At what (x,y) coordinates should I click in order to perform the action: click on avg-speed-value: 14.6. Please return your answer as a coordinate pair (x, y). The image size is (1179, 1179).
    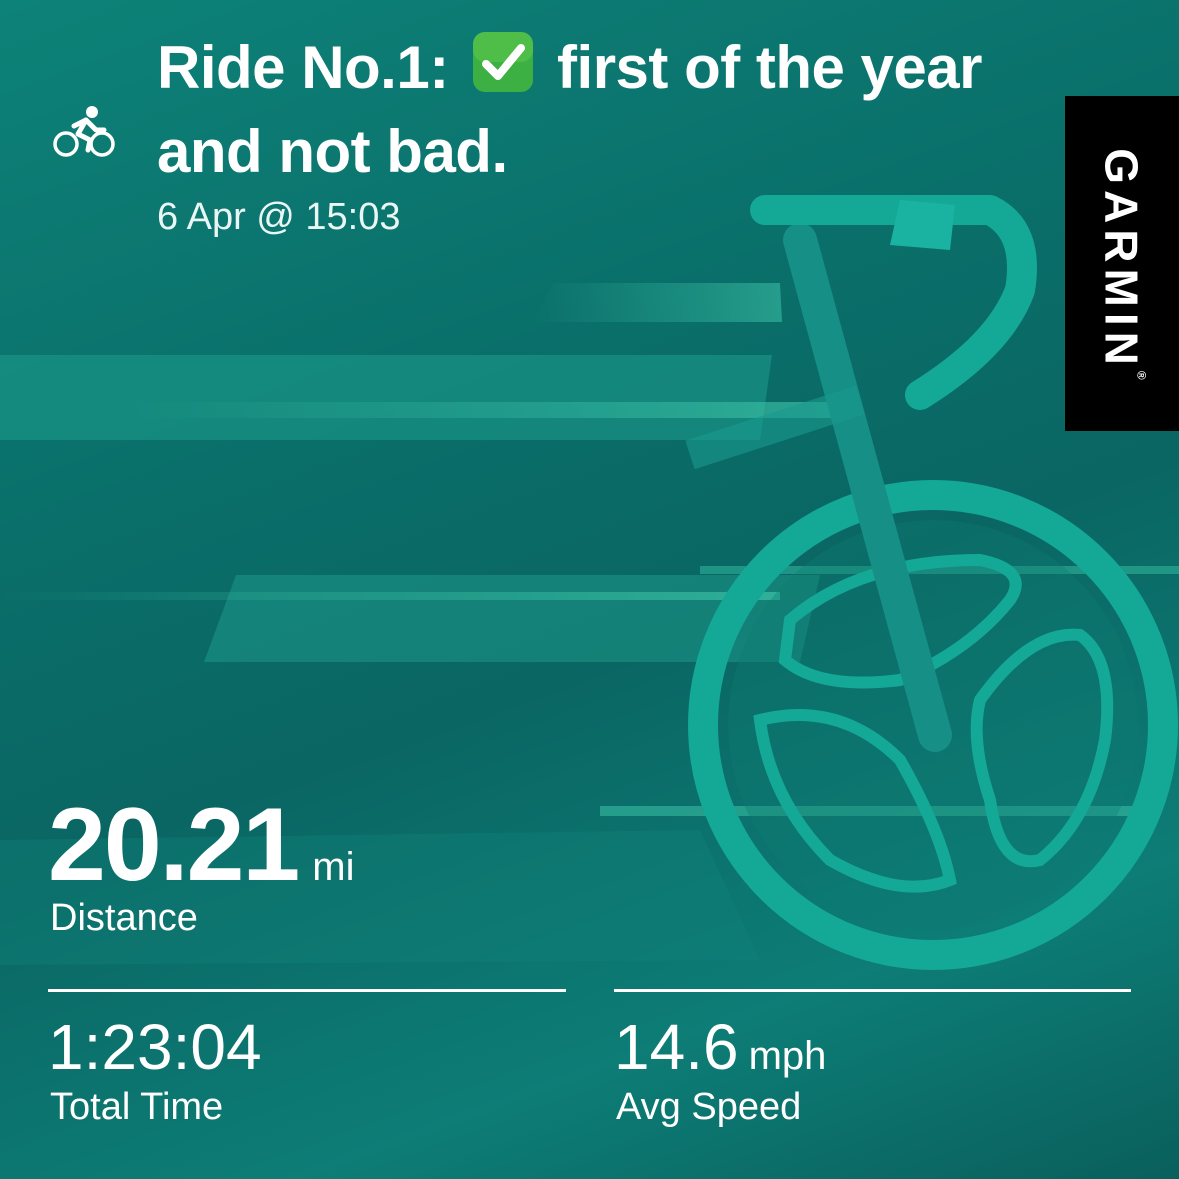
    Looking at the image, I should click on (676, 1047).